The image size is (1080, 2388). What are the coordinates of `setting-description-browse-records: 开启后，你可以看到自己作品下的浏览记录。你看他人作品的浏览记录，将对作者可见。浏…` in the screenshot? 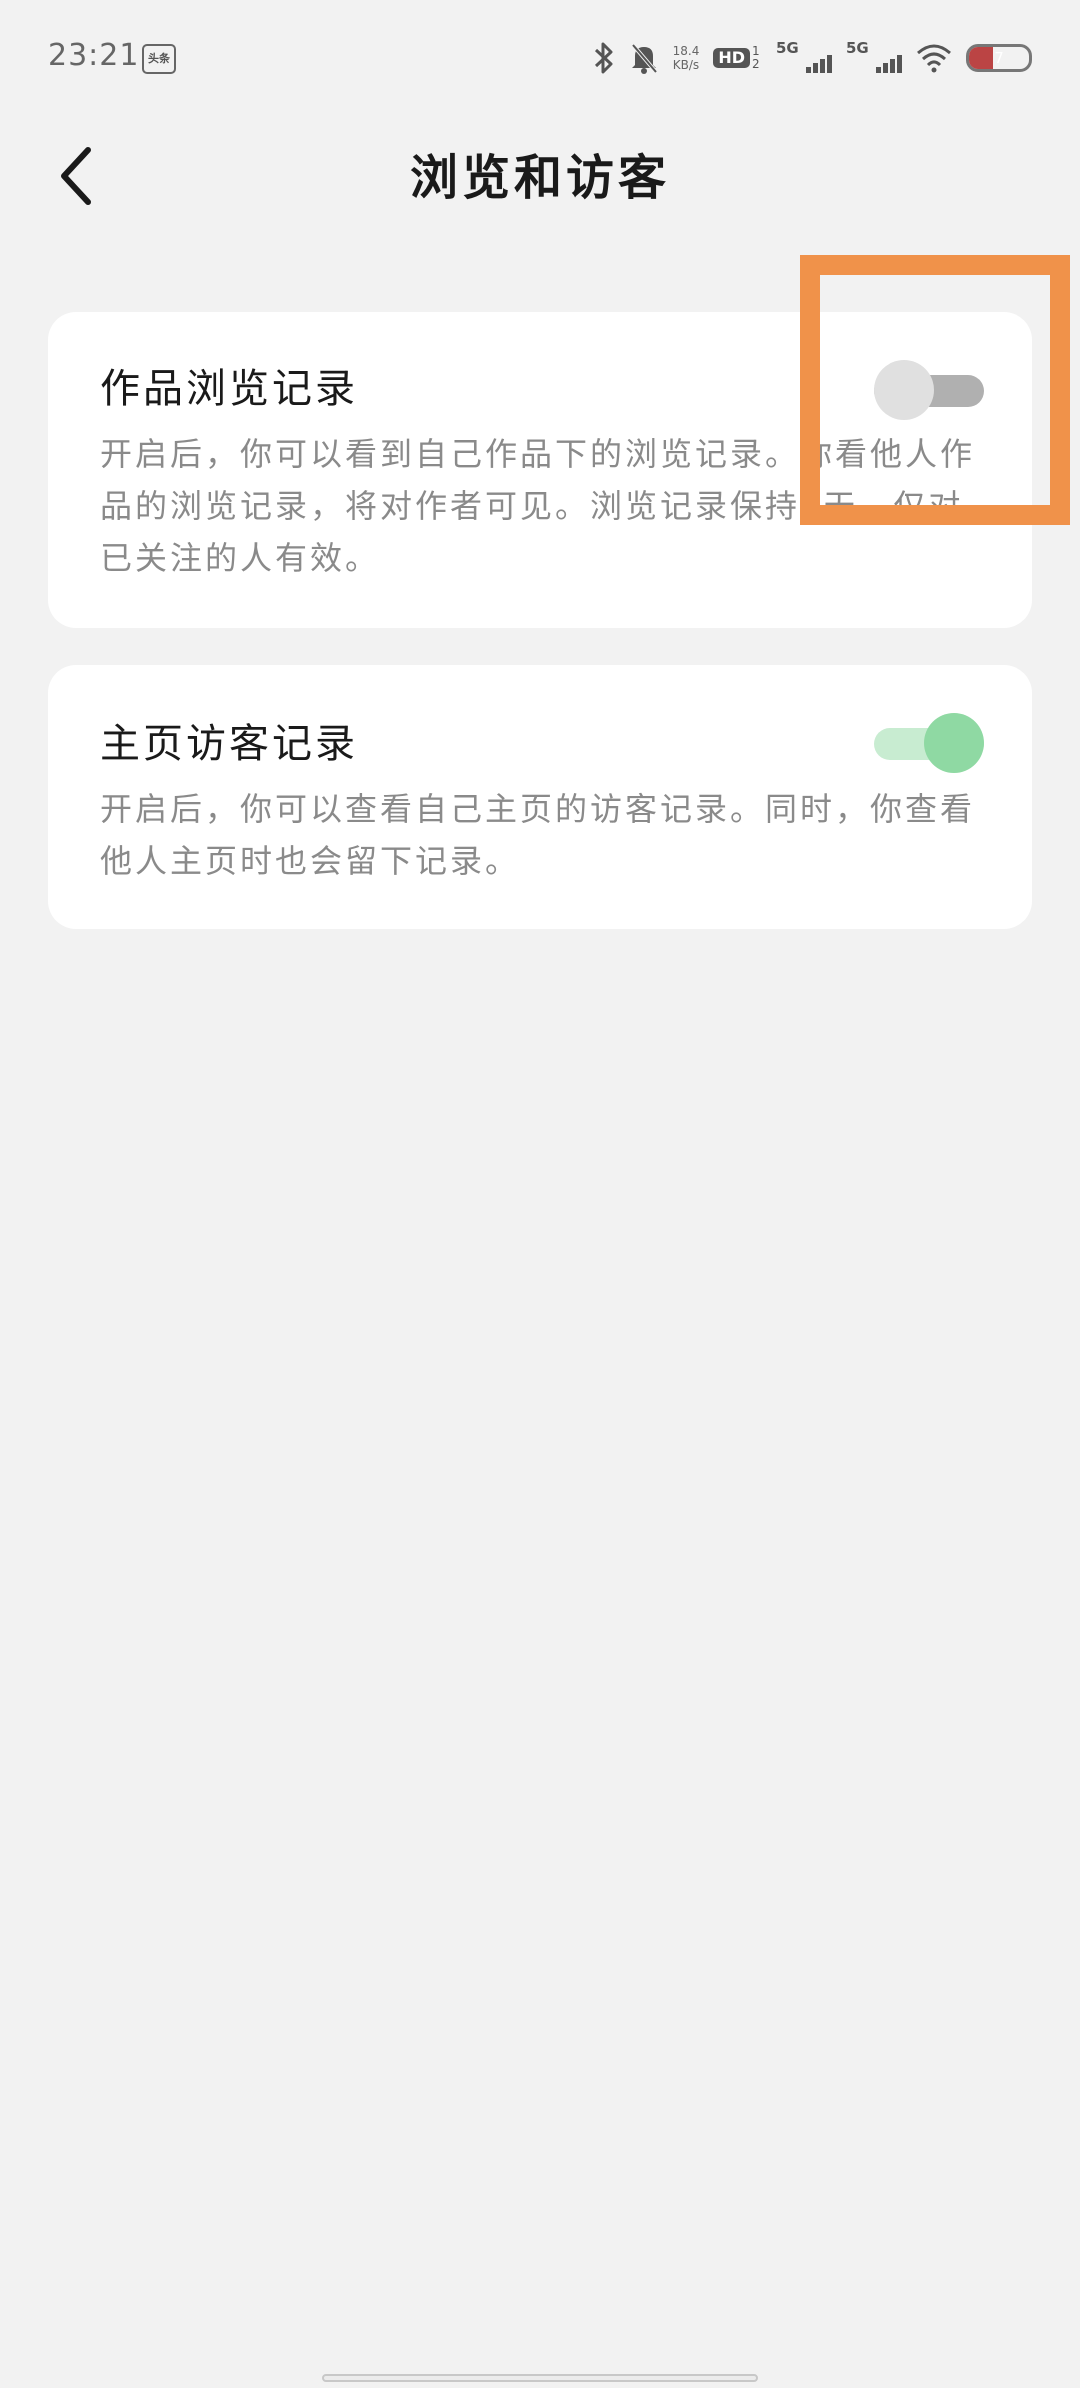 It's located at (538, 506).